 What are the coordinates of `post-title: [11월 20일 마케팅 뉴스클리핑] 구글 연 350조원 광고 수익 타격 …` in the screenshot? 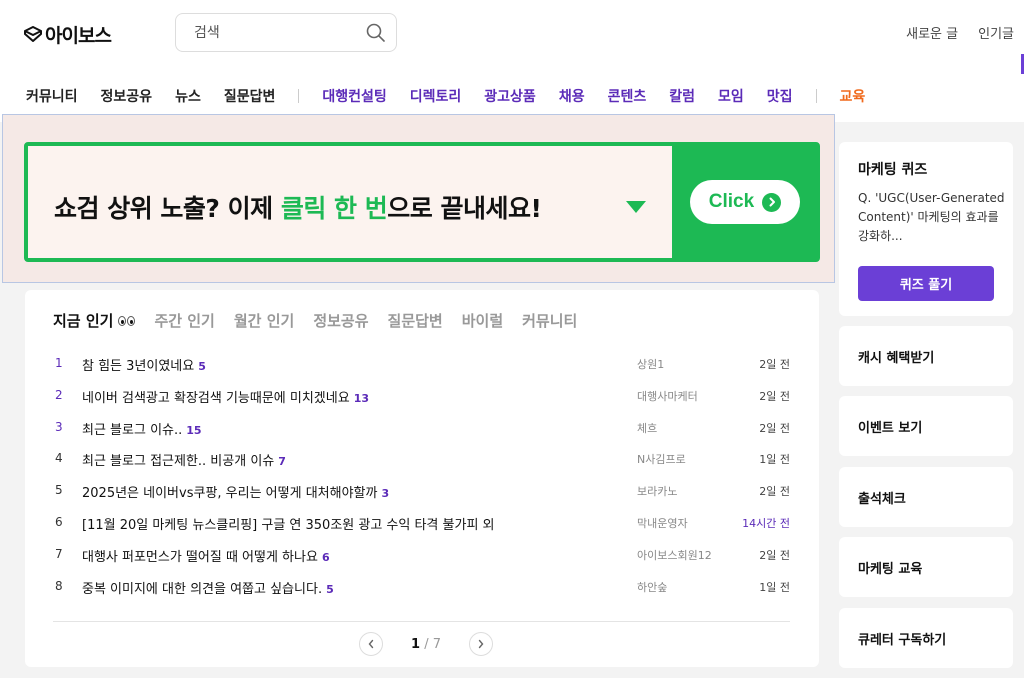 It's located at (290, 523).